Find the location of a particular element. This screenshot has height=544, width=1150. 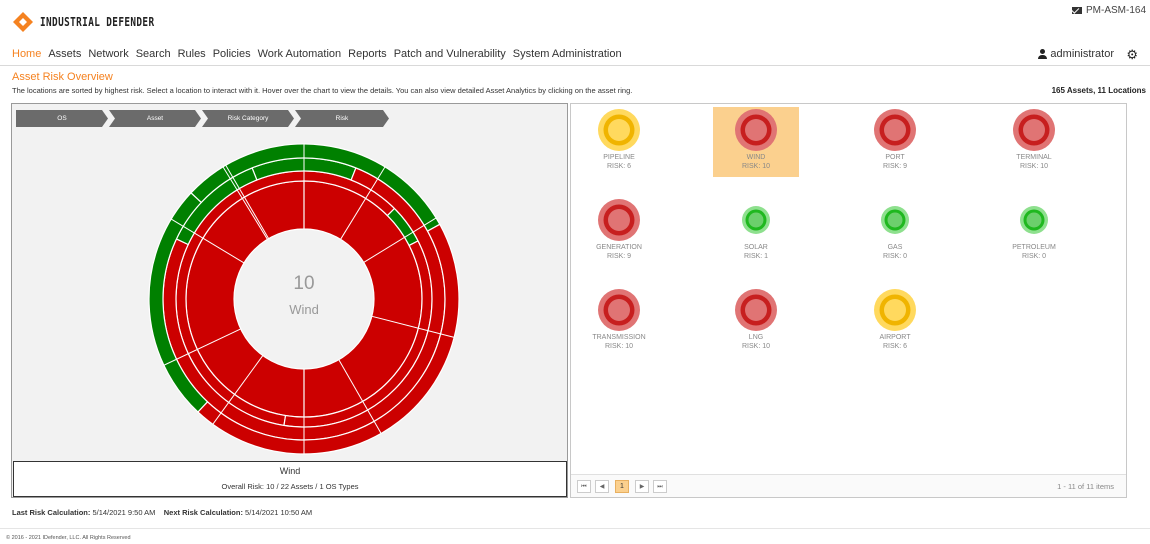

location-port: PORT RISK: 9 is located at coordinates (895, 142).